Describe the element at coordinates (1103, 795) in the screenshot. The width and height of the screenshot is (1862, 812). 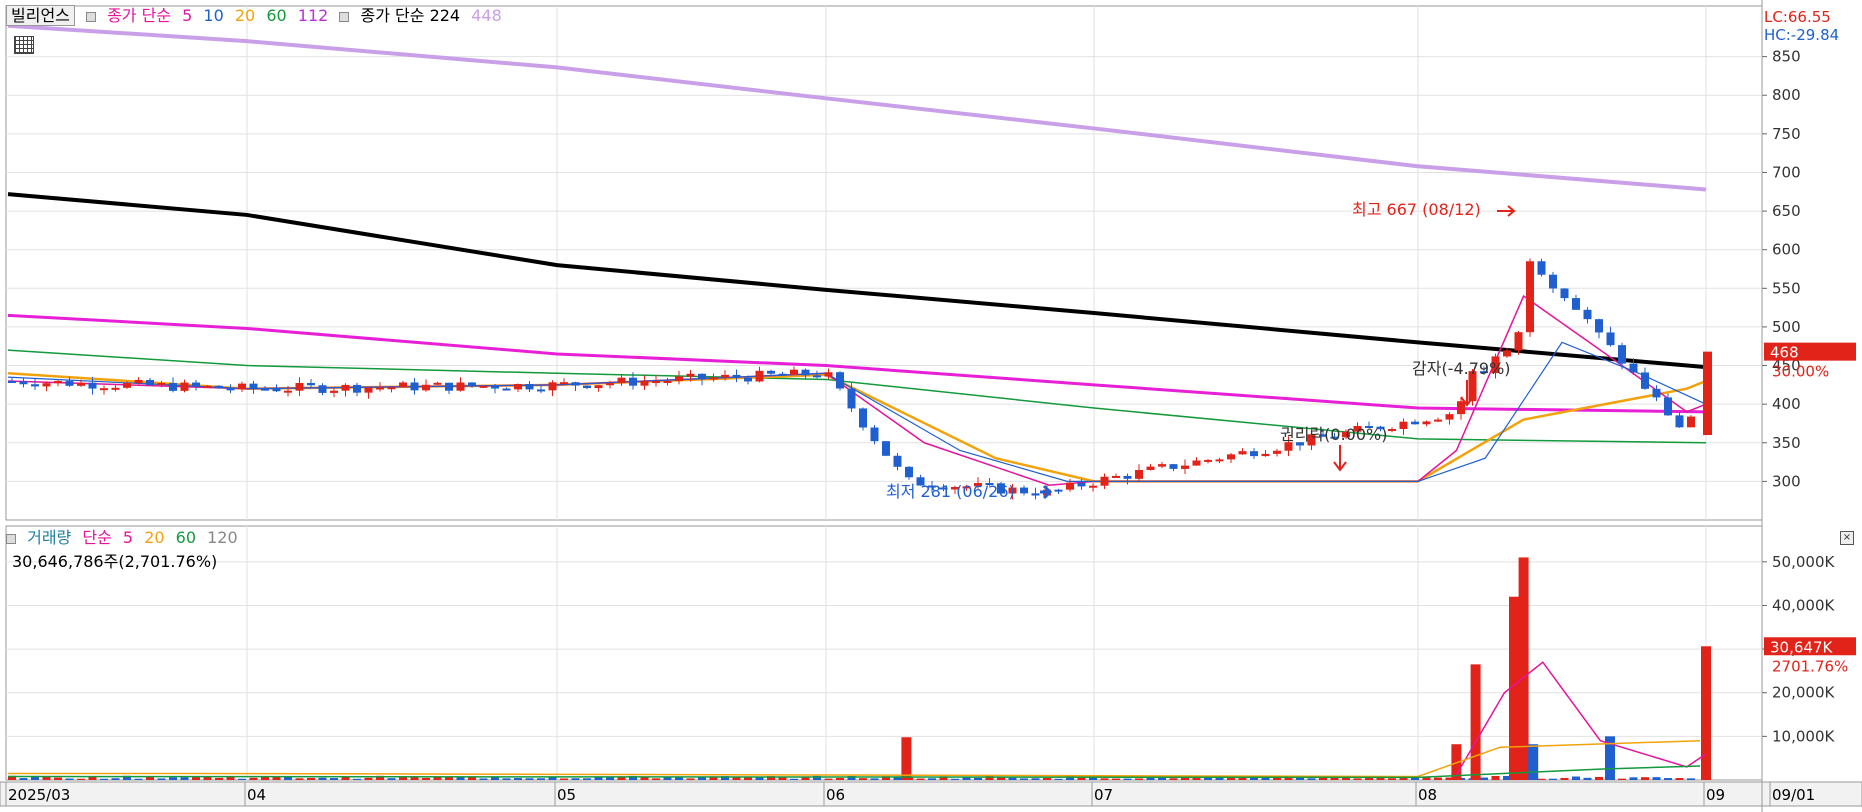
I see `x-tick-label-4: 07` at that location.